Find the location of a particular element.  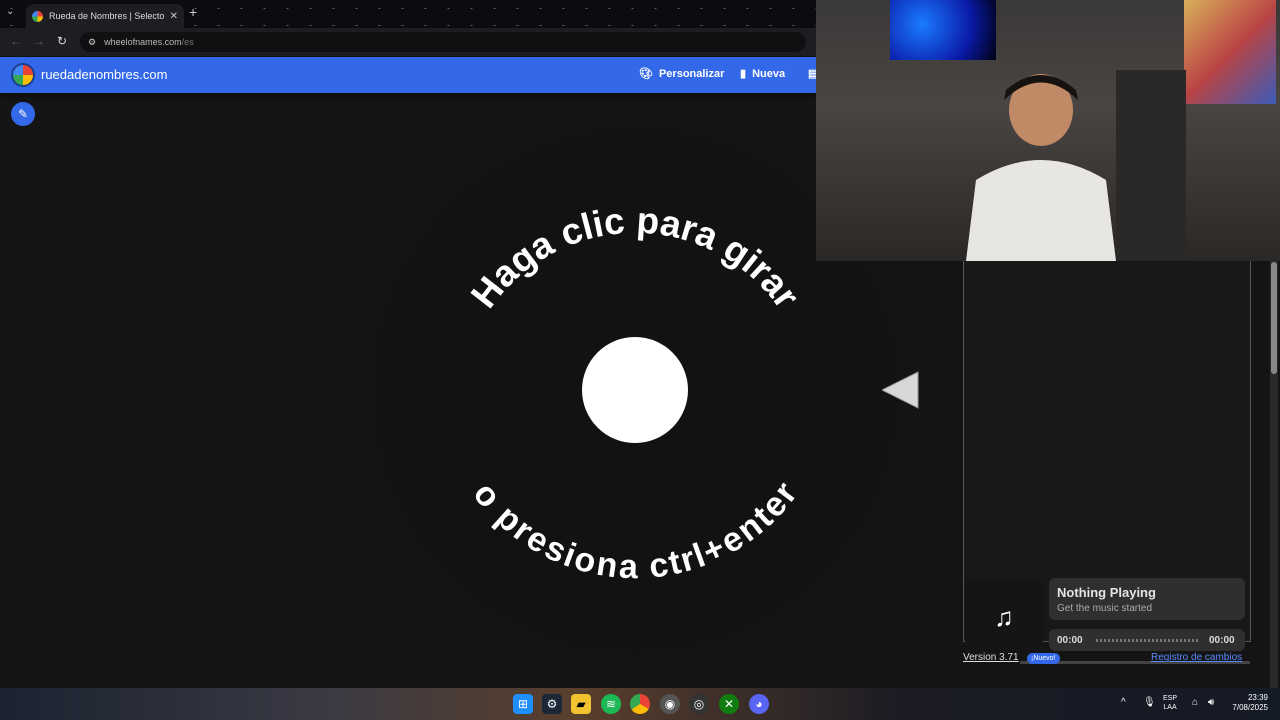

start-windows-icon: ⊞ is located at coordinates (523, 704).